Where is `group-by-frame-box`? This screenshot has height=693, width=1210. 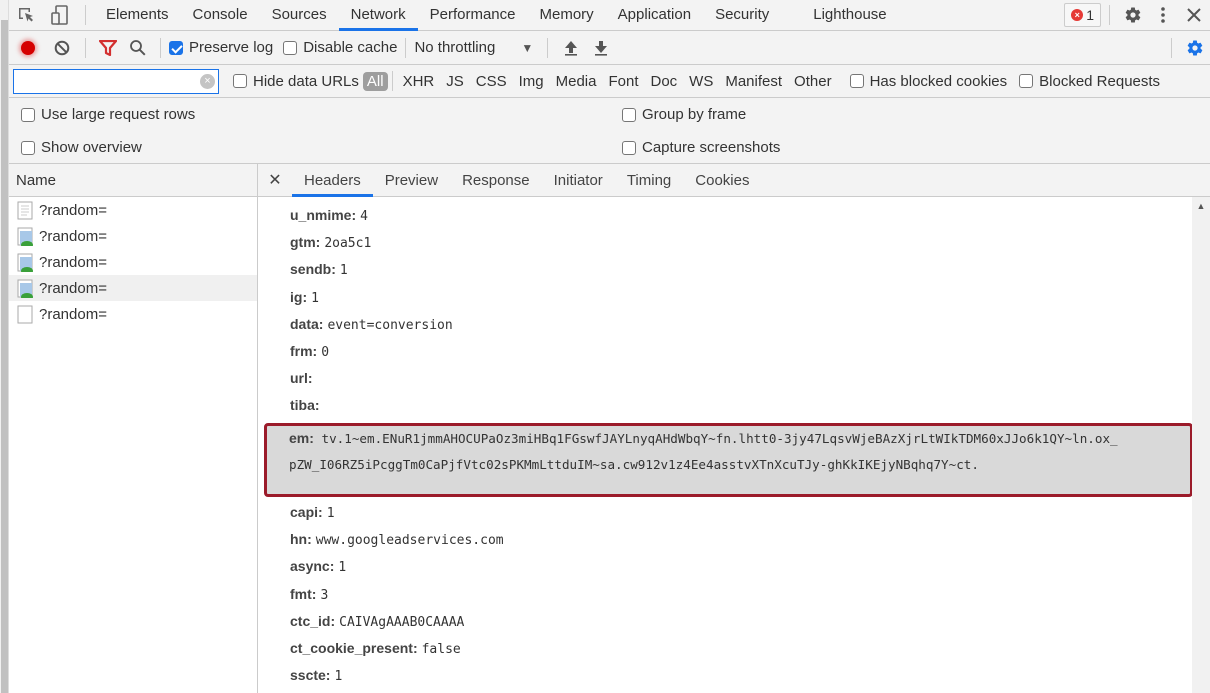 group-by-frame-box is located at coordinates (629, 114).